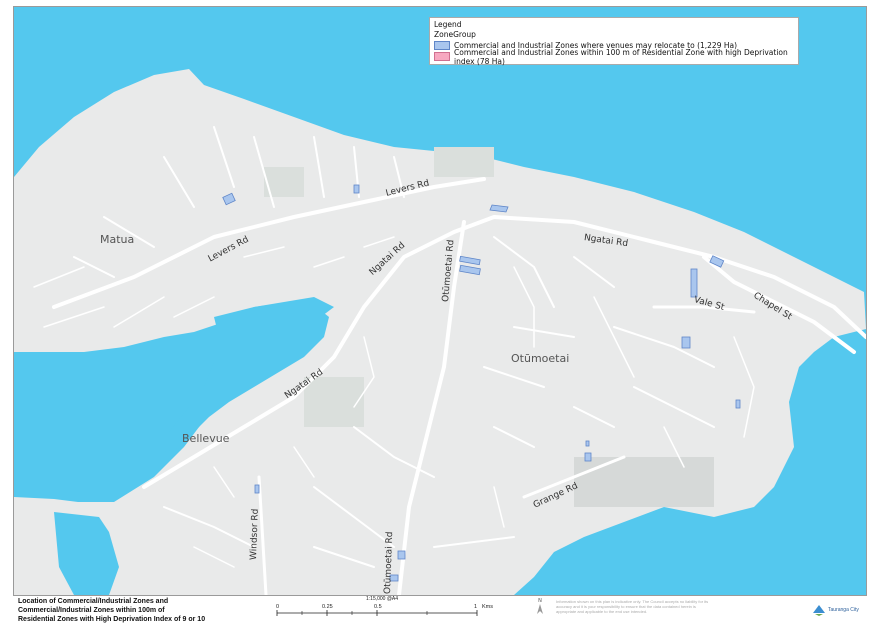 The image size is (885, 626). I want to click on council-logo-text: Tauranga City, so click(843, 610).